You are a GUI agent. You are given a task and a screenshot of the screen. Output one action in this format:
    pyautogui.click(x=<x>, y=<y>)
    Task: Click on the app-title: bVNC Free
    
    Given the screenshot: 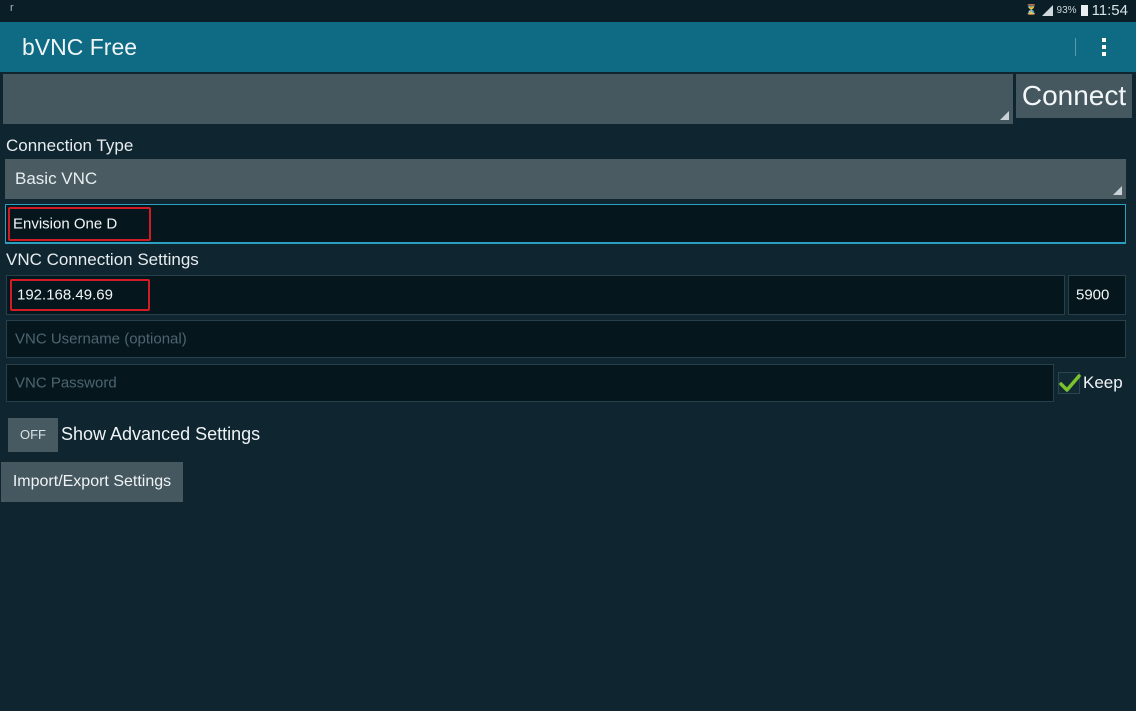 What is the action you would take?
    pyautogui.click(x=80, y=47)
    